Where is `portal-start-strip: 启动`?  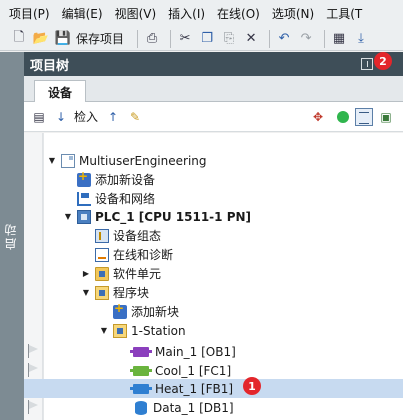 portal-start-strip: 启动 is located at coordinates (12, 236).